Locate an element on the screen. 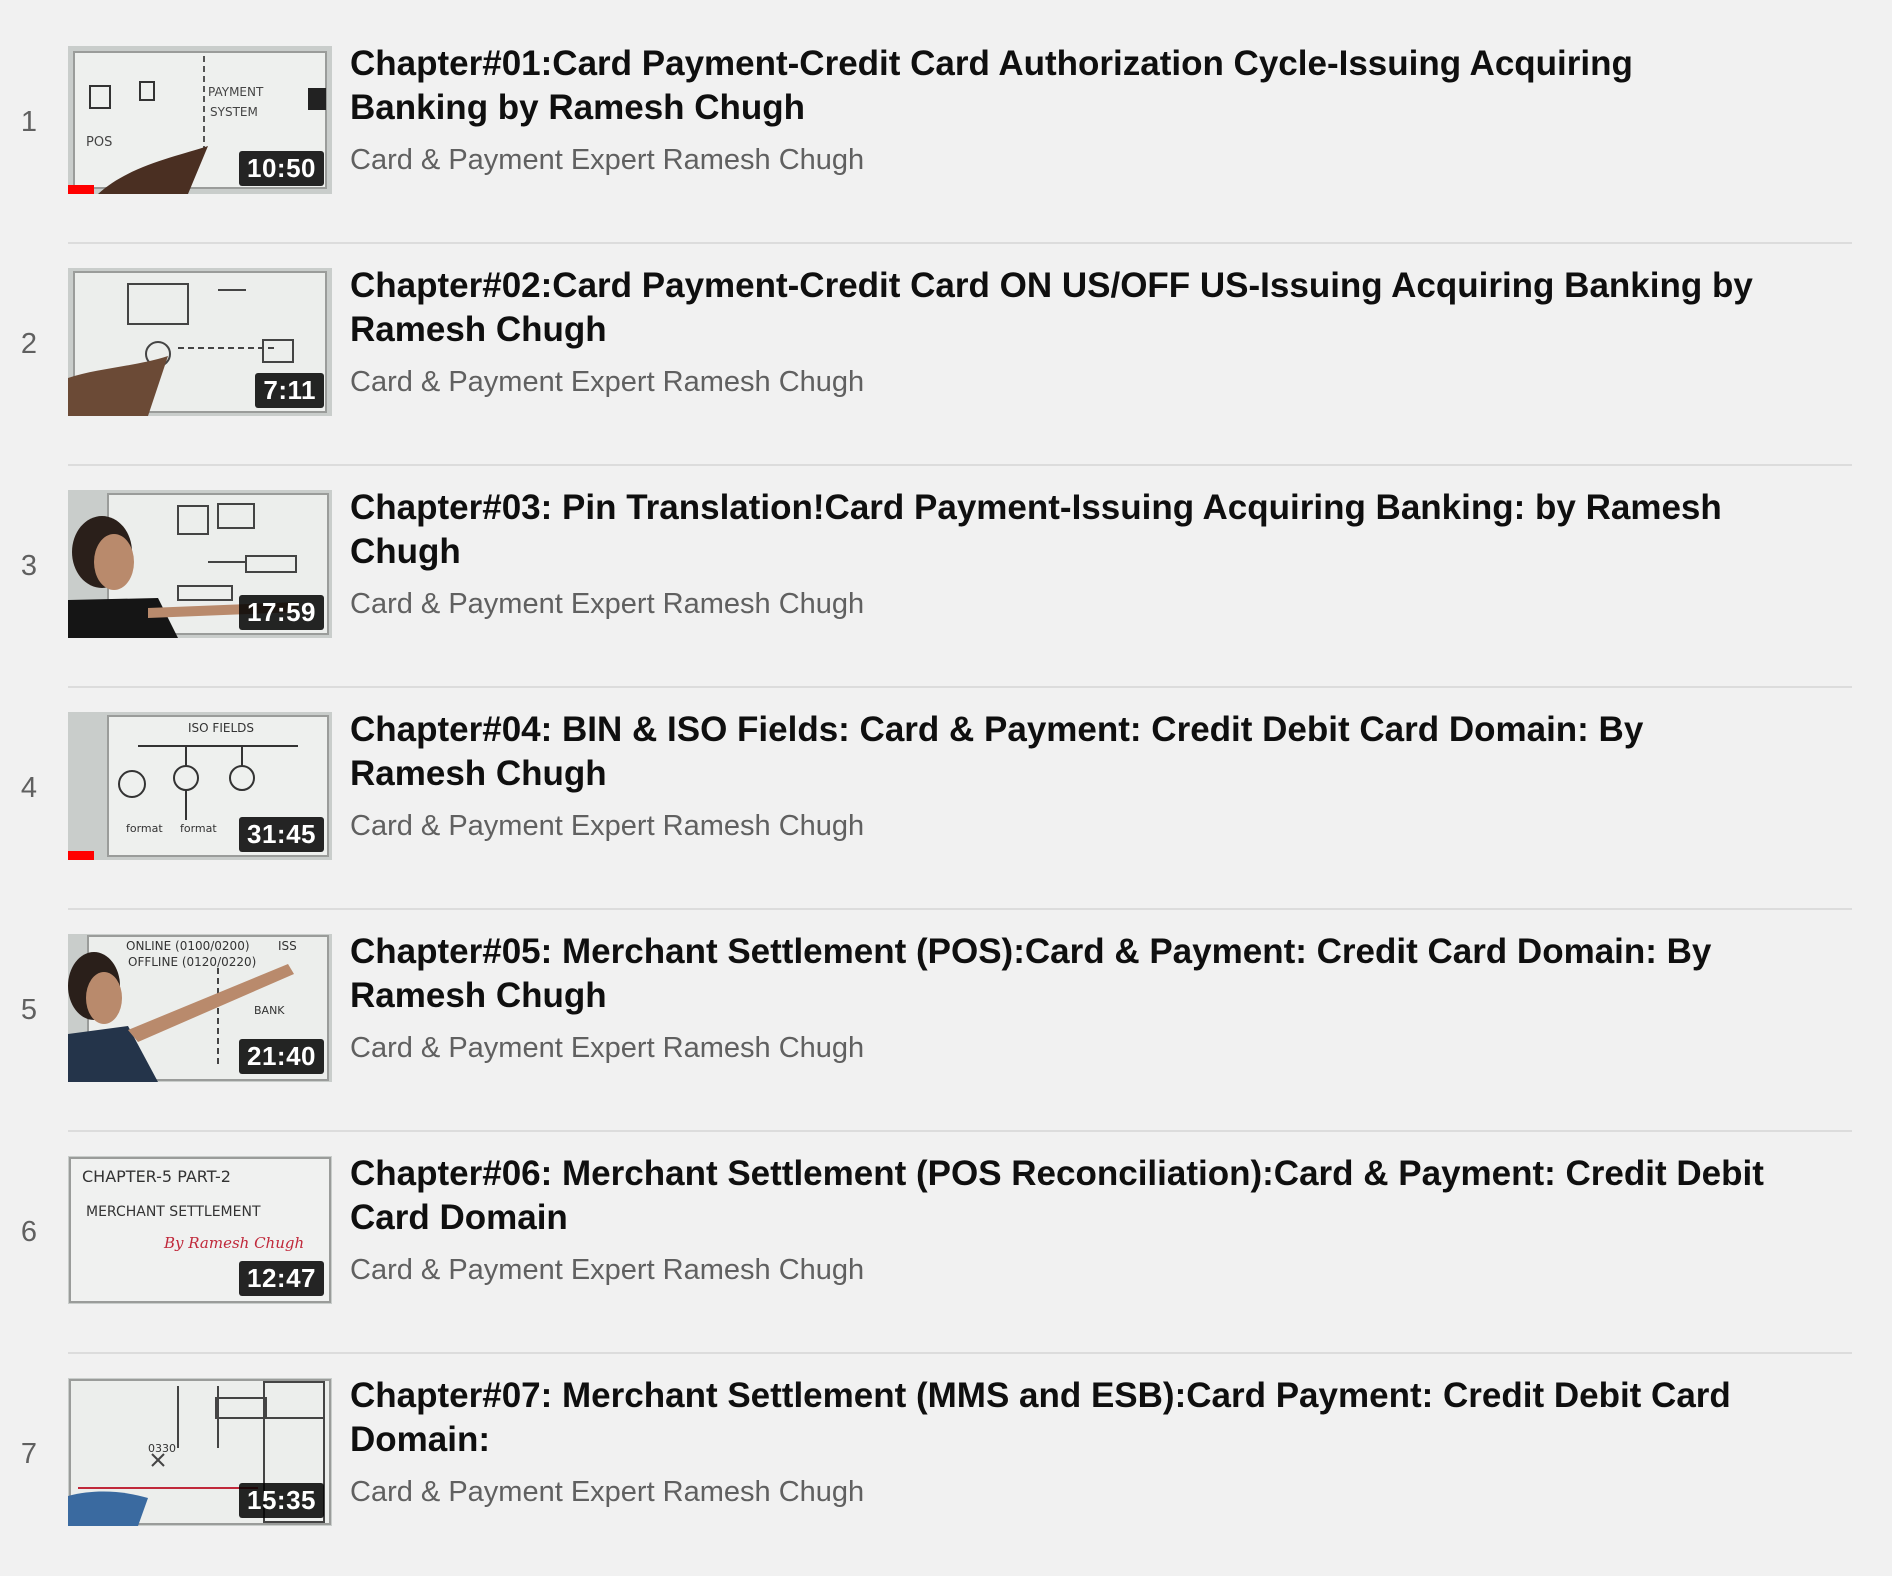 This screenshot has height=1576, width=1892. video-thumbnail: 17:59 is located at coordinates (200, 564).